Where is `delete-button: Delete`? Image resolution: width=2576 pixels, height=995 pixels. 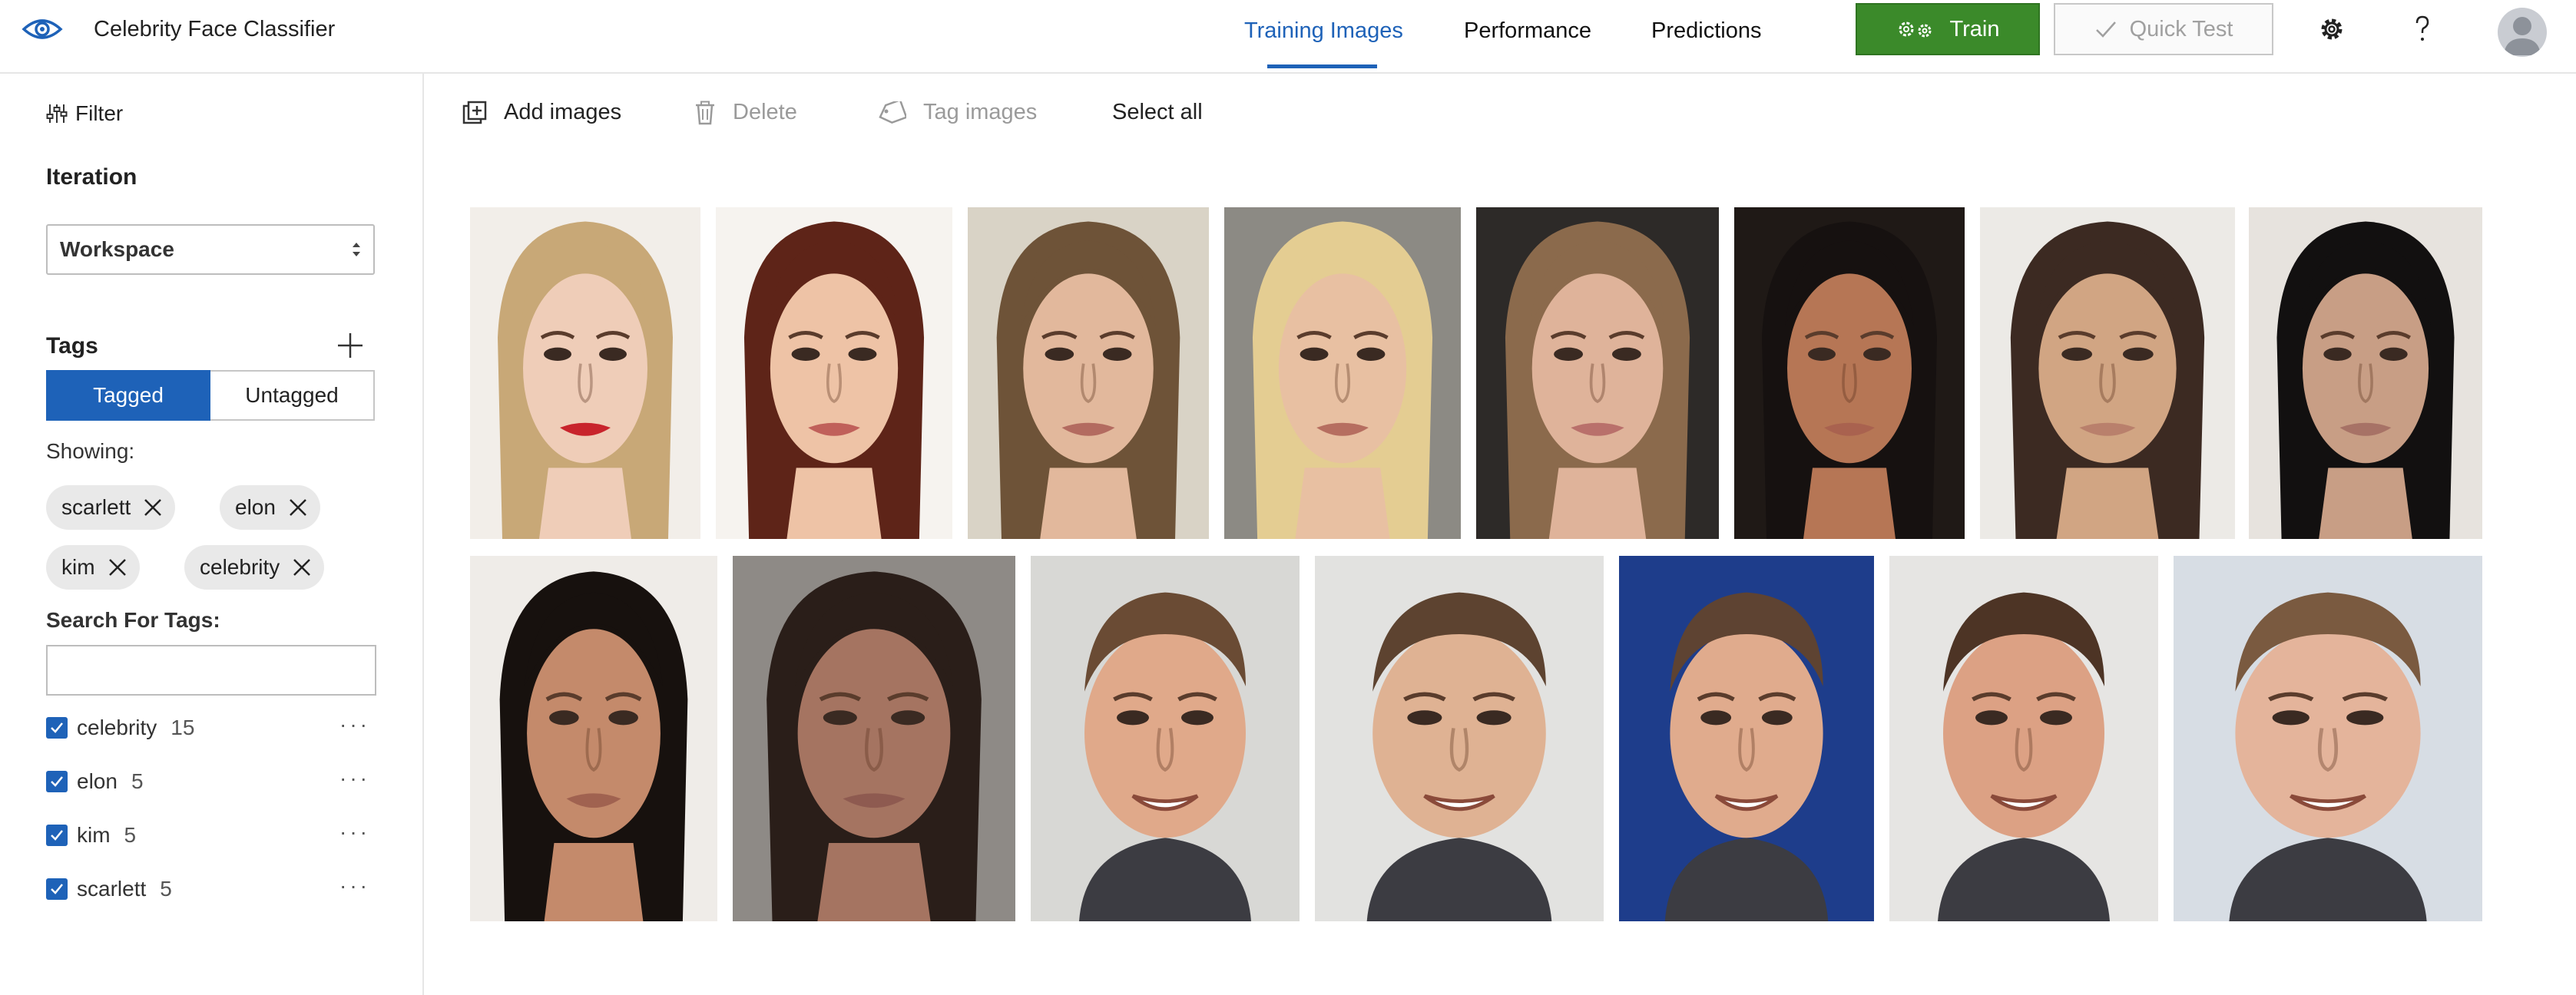
delete-button: Delete is located at coordinates (745, 113).